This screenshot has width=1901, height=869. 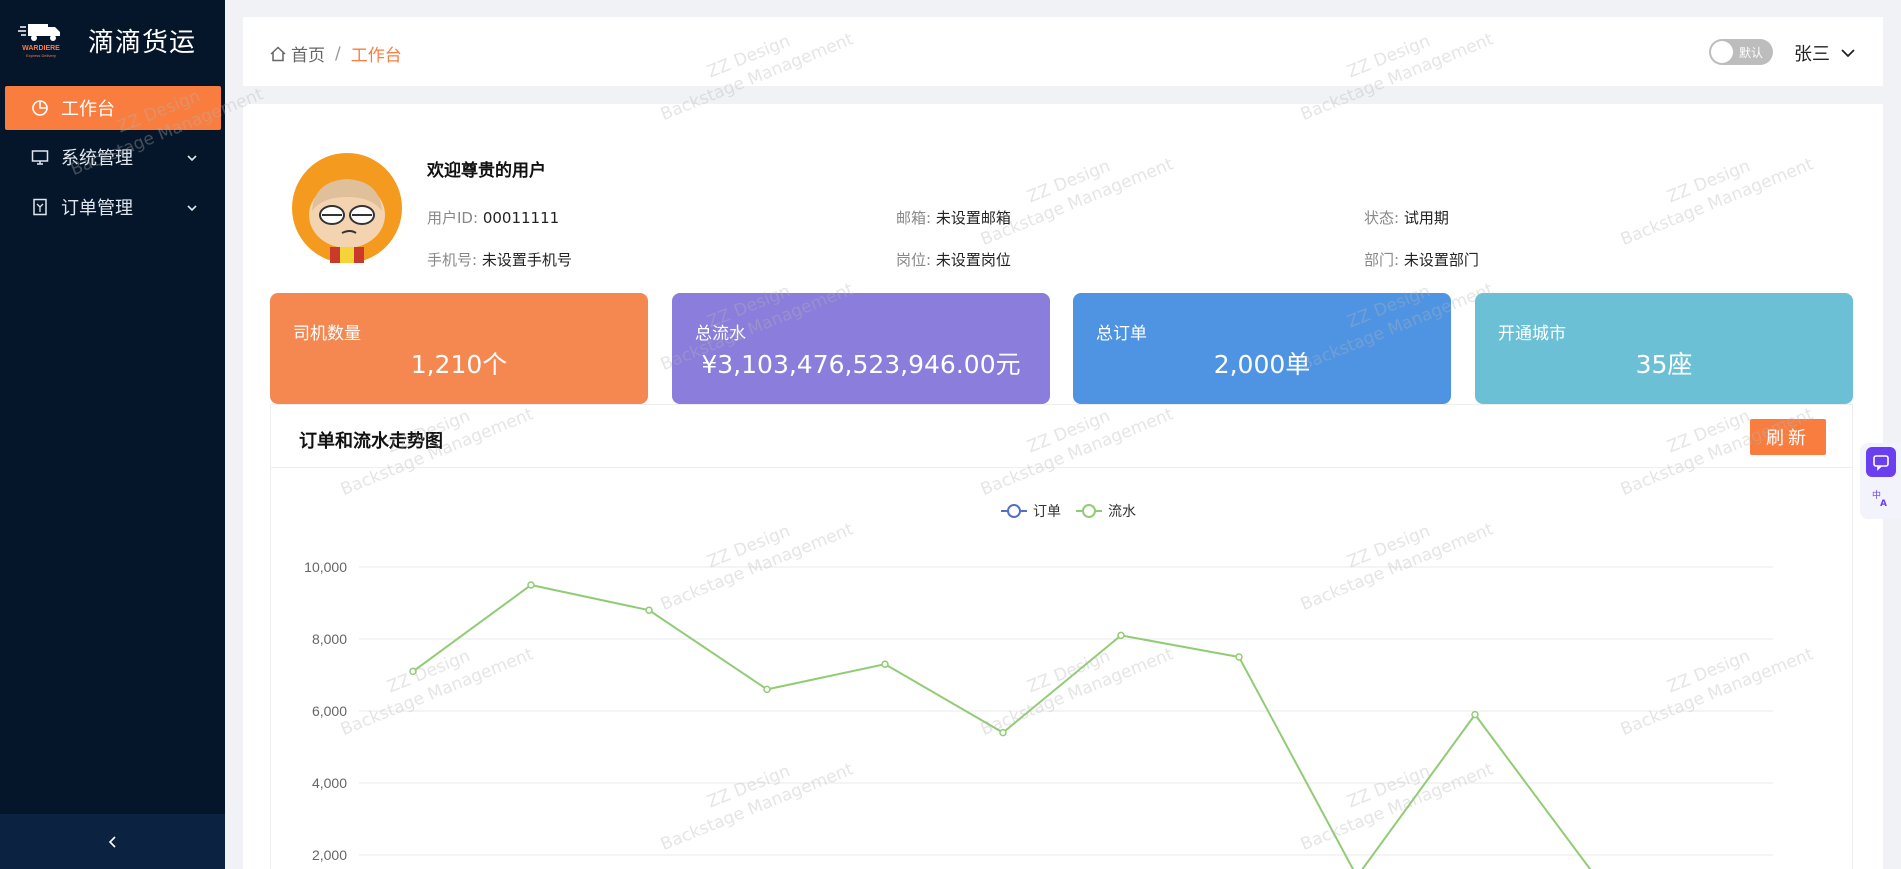 I want to click on legend-label: 流水, so click(x=1122, y=512).